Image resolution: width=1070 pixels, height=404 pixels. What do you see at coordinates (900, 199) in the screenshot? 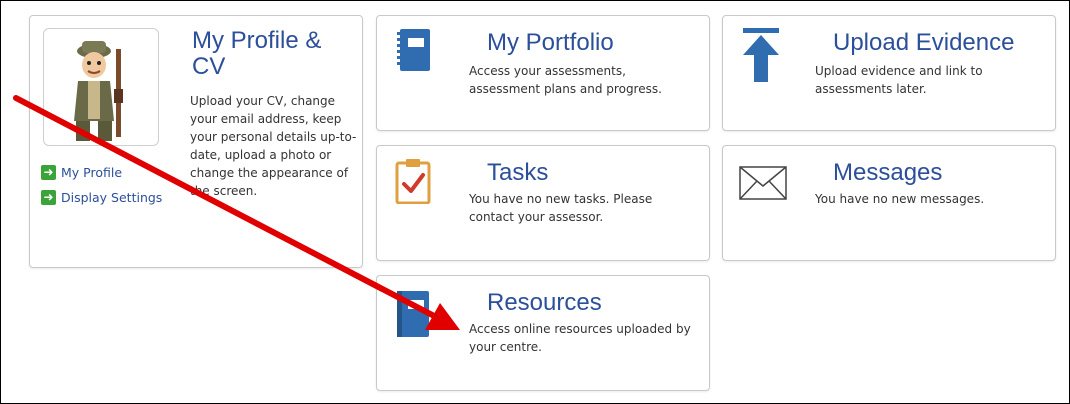
I see `messages-card-description: You have no new messages.` at bounding box center [900, 199].